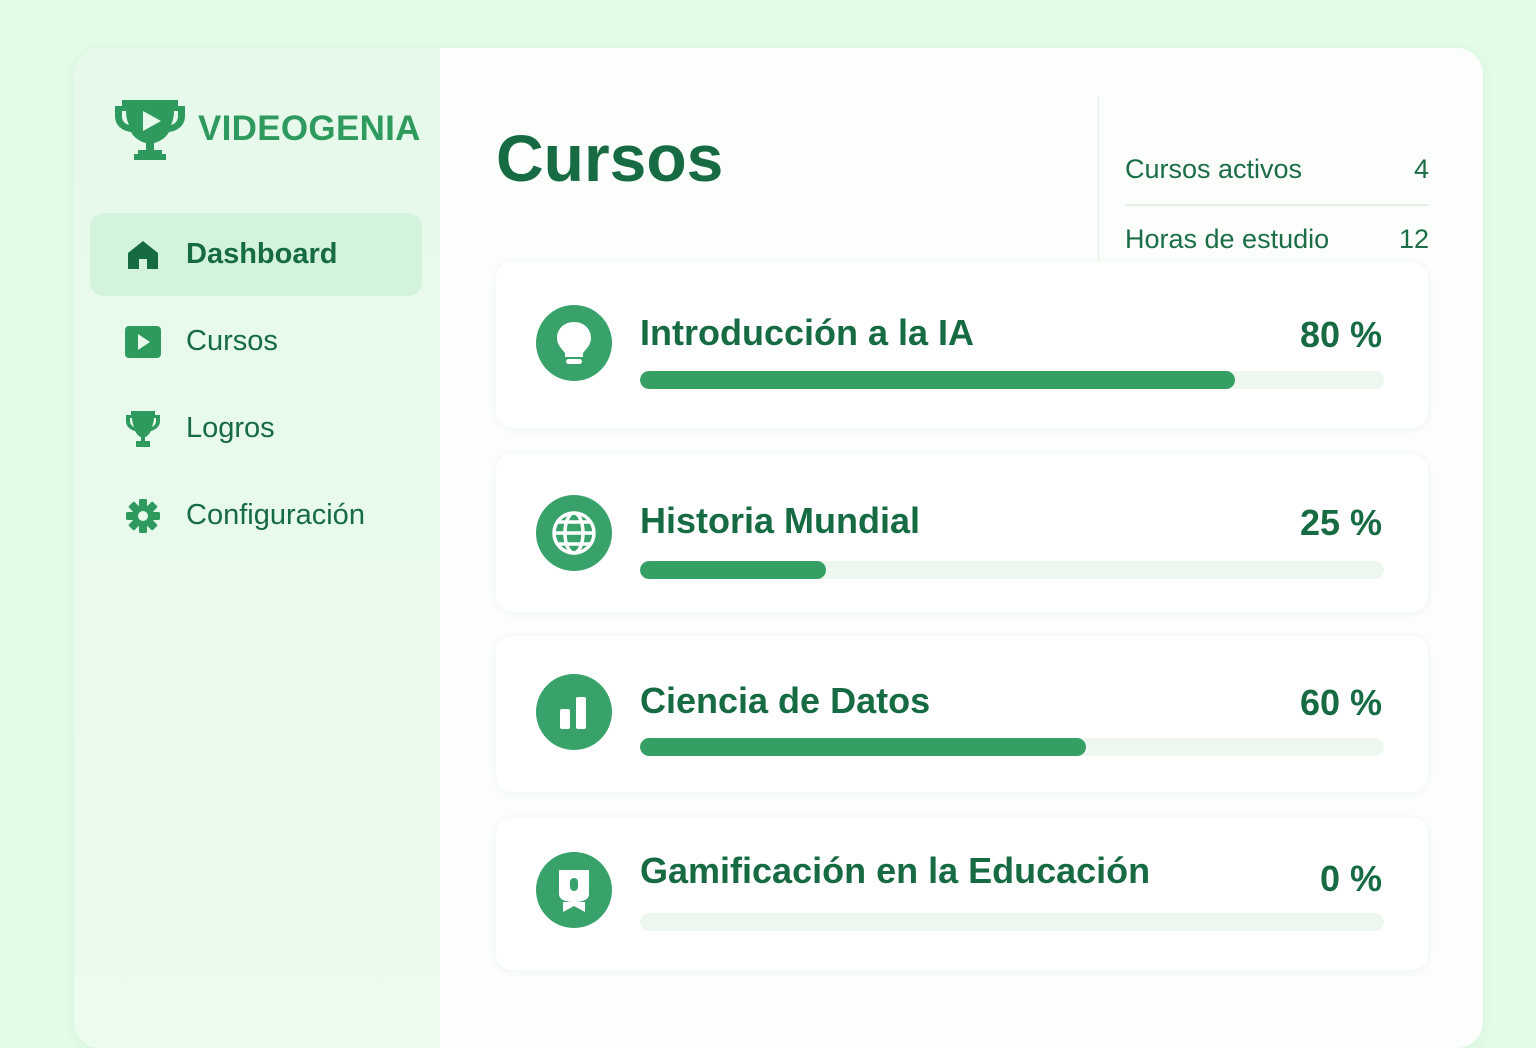 This screenshot has width=1536, height=1048. I want to click on sidebar-item-configuracion: Configuración, so click(256, 515).